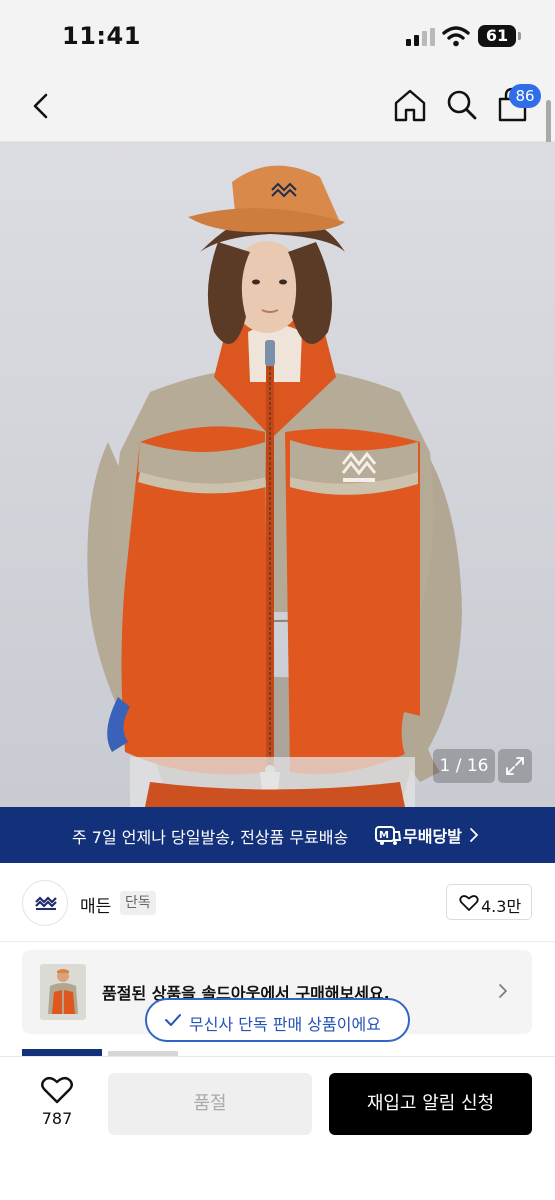 The image size is (555, 1200). What do you see at coordinates (410, 105) in the screenshot?
I see `home-icon` at bounding box center [410, 105].